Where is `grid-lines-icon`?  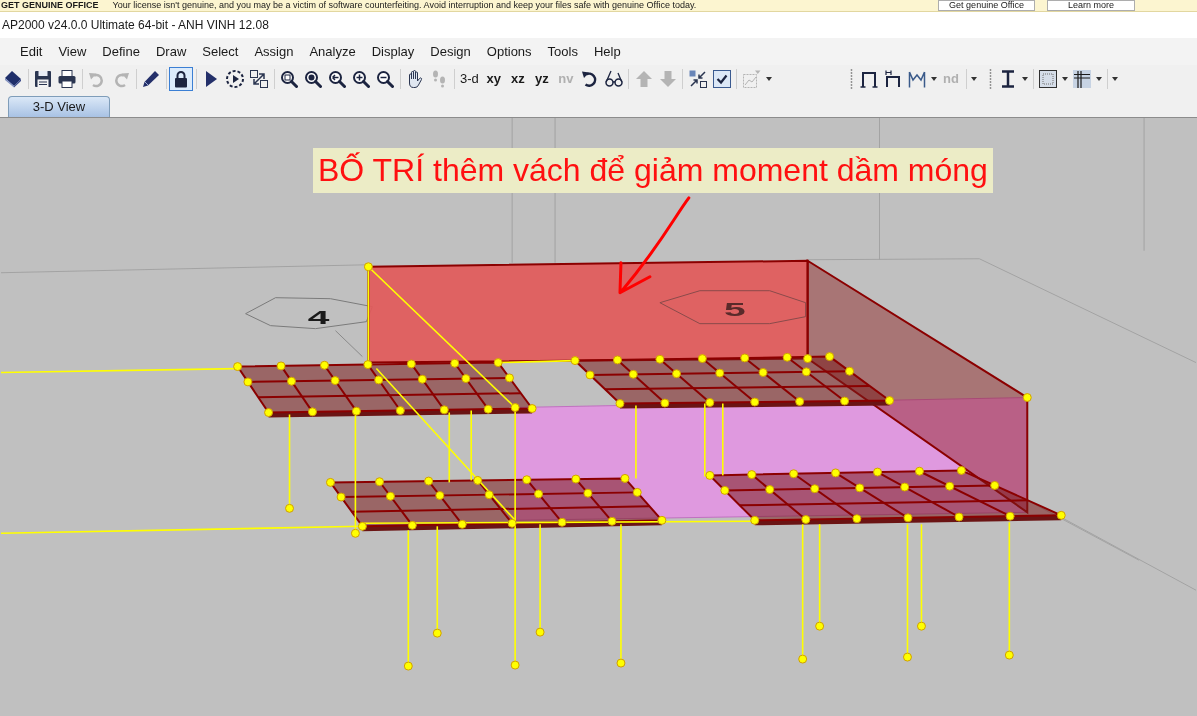
grid-lines-icon is located at coordinates (1082, 79).